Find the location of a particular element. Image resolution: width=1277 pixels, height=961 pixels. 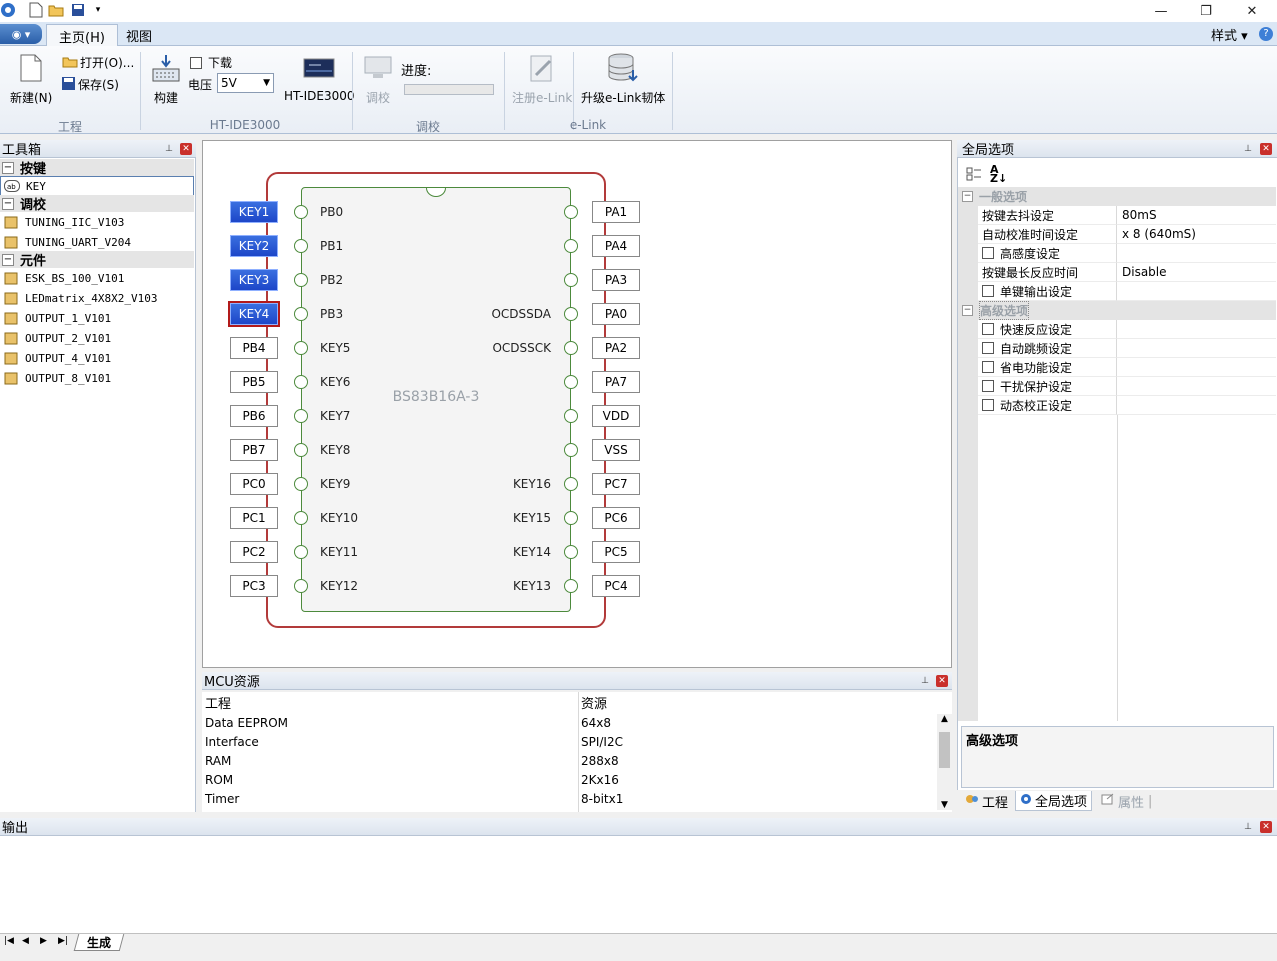

right-pin-box: PC6 is located at coordinates (616, 518).